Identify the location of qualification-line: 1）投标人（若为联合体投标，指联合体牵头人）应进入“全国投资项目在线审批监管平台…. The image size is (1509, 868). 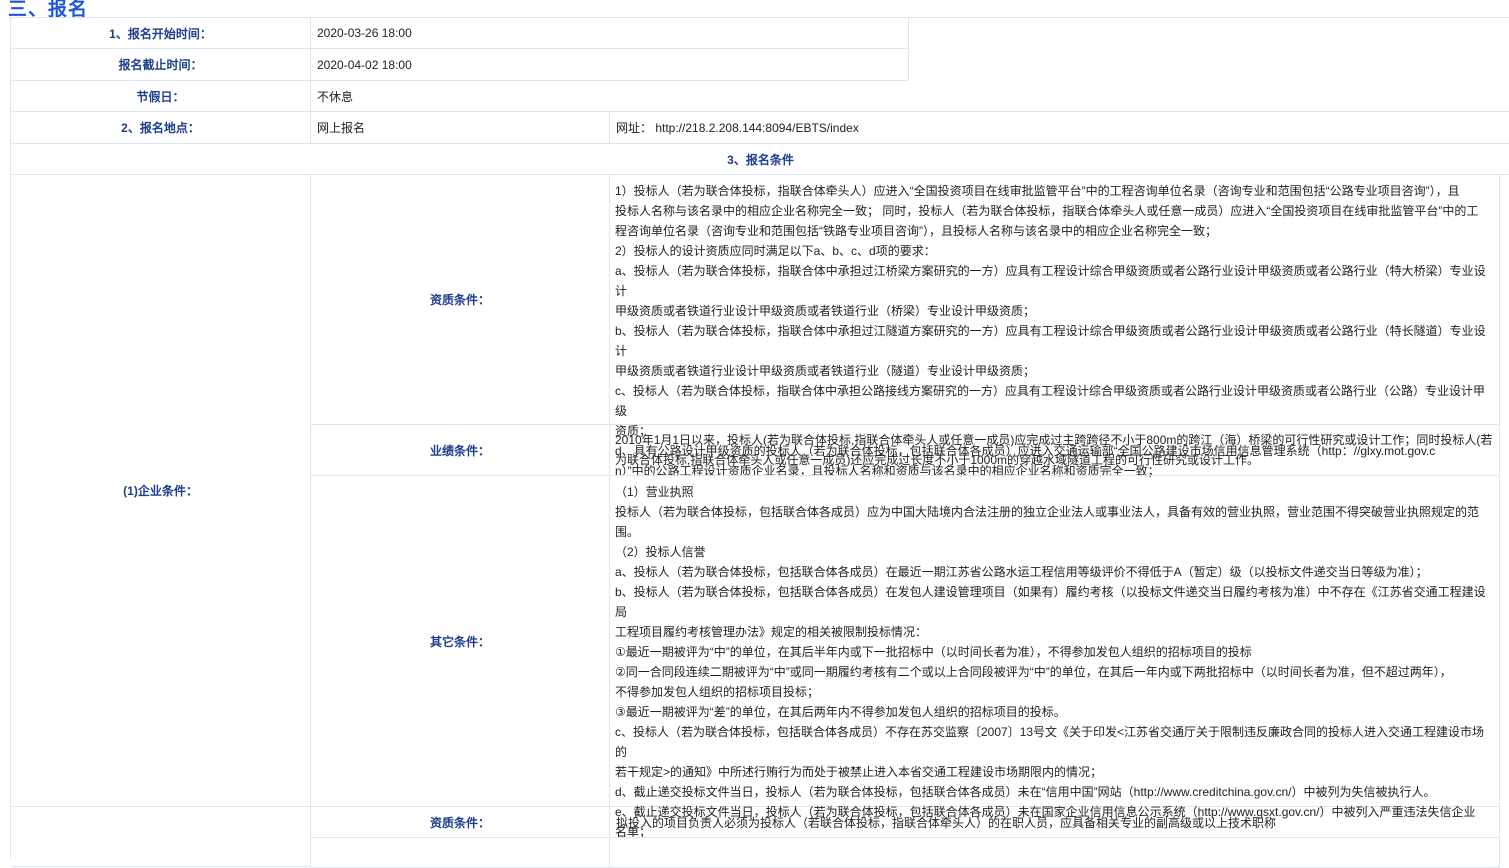
(1037, 191).